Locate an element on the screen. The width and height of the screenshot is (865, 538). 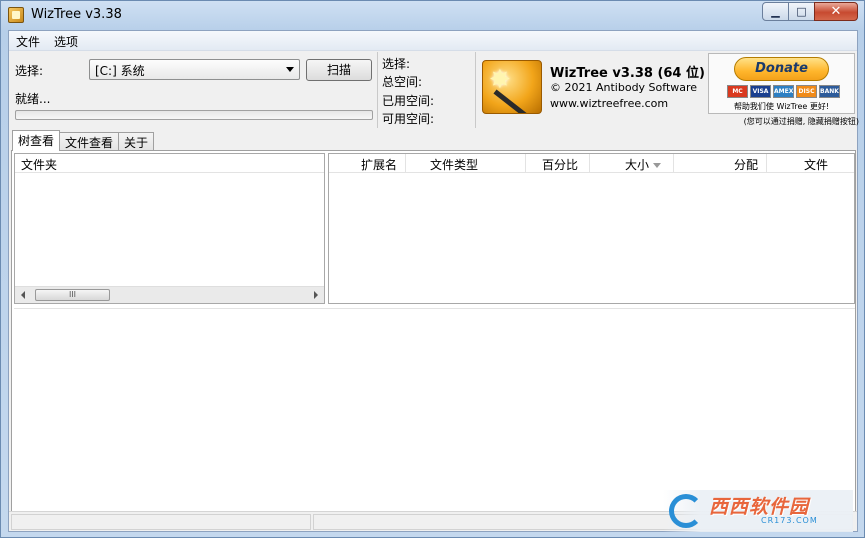
minimize-button: ▁ is located at coordinates (775, 11).